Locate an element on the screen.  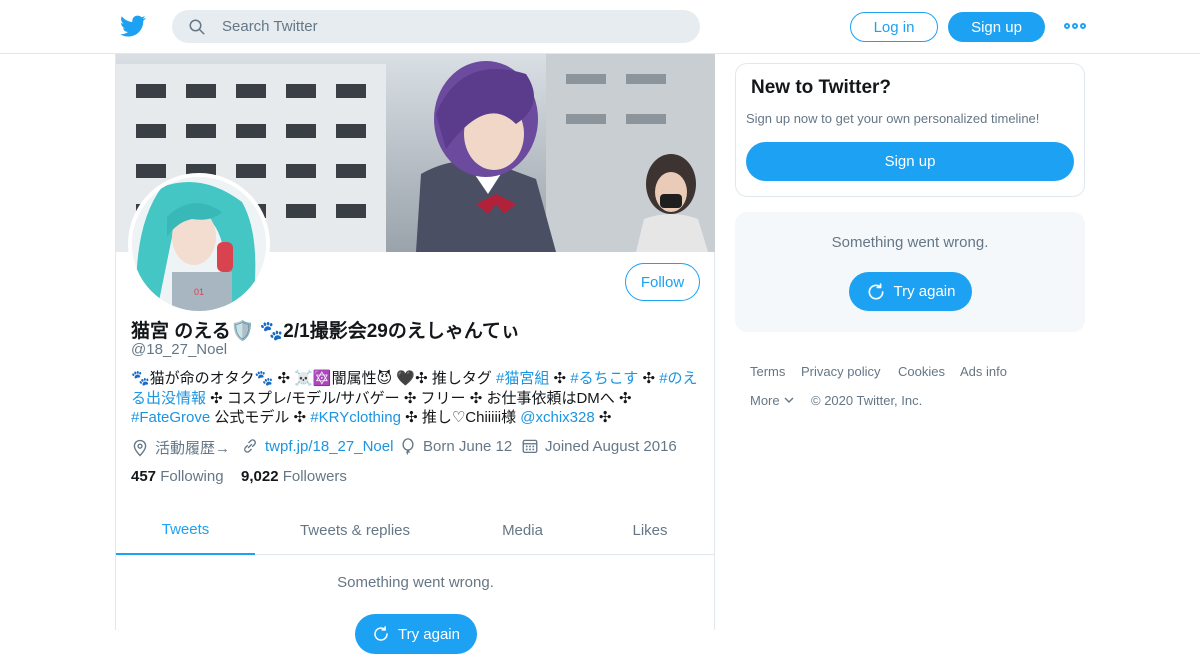
timeline-error-message: Something went wrong. is located at coordinates (415, 582).